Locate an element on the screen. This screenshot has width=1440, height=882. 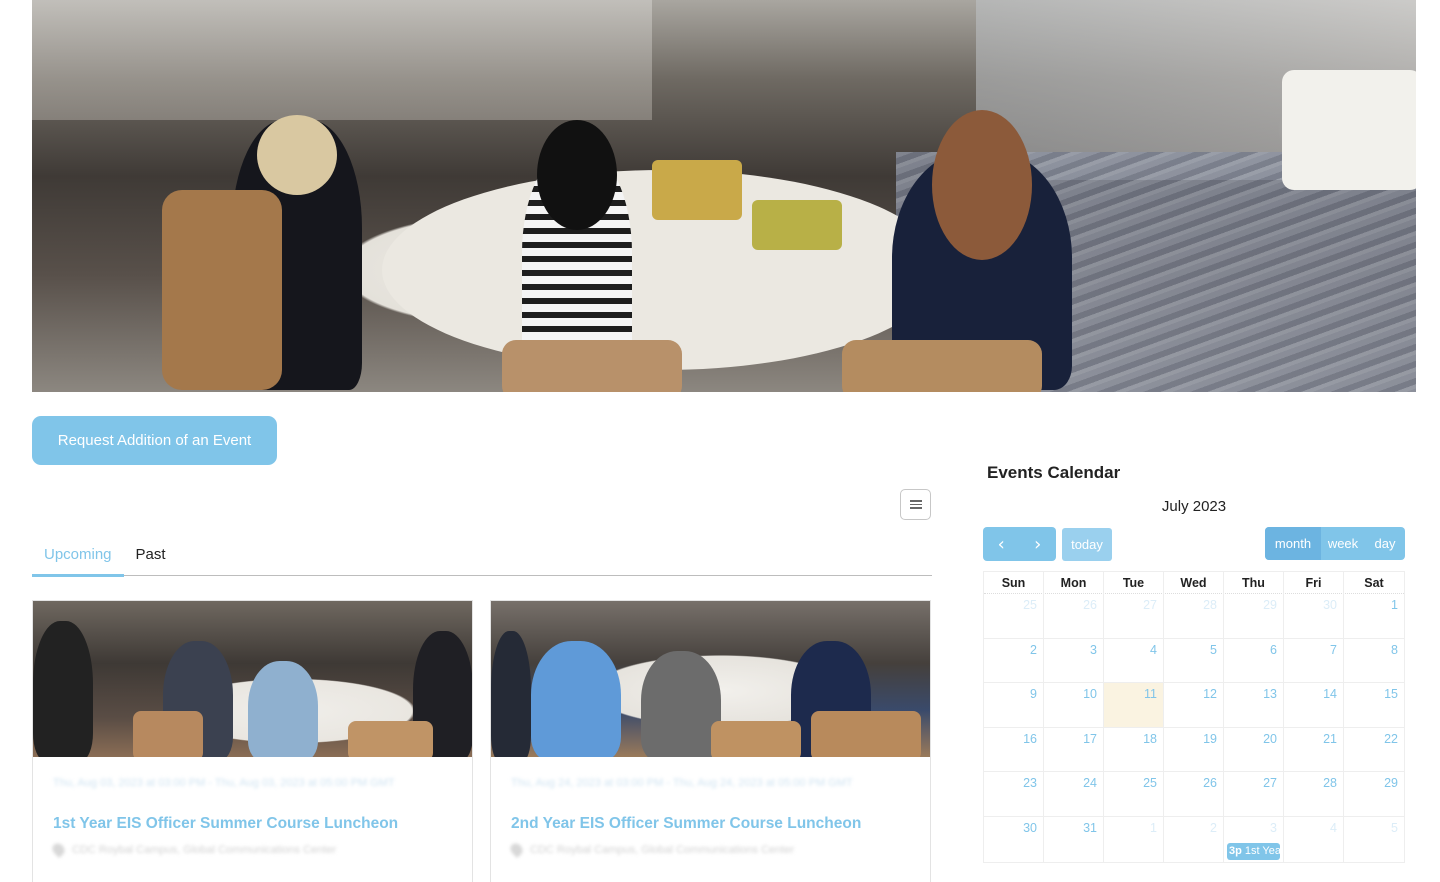
day-number: 21 is located at coordinates (1330, 738).